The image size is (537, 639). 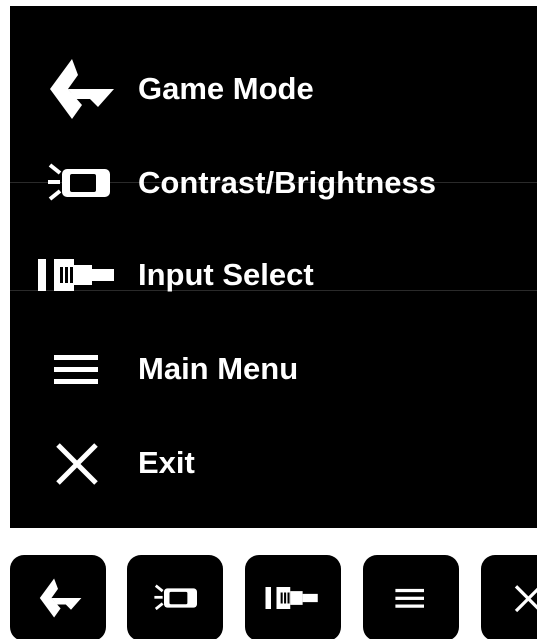 I want to click on hotkey-exit-button, so click(x=509, y=597).